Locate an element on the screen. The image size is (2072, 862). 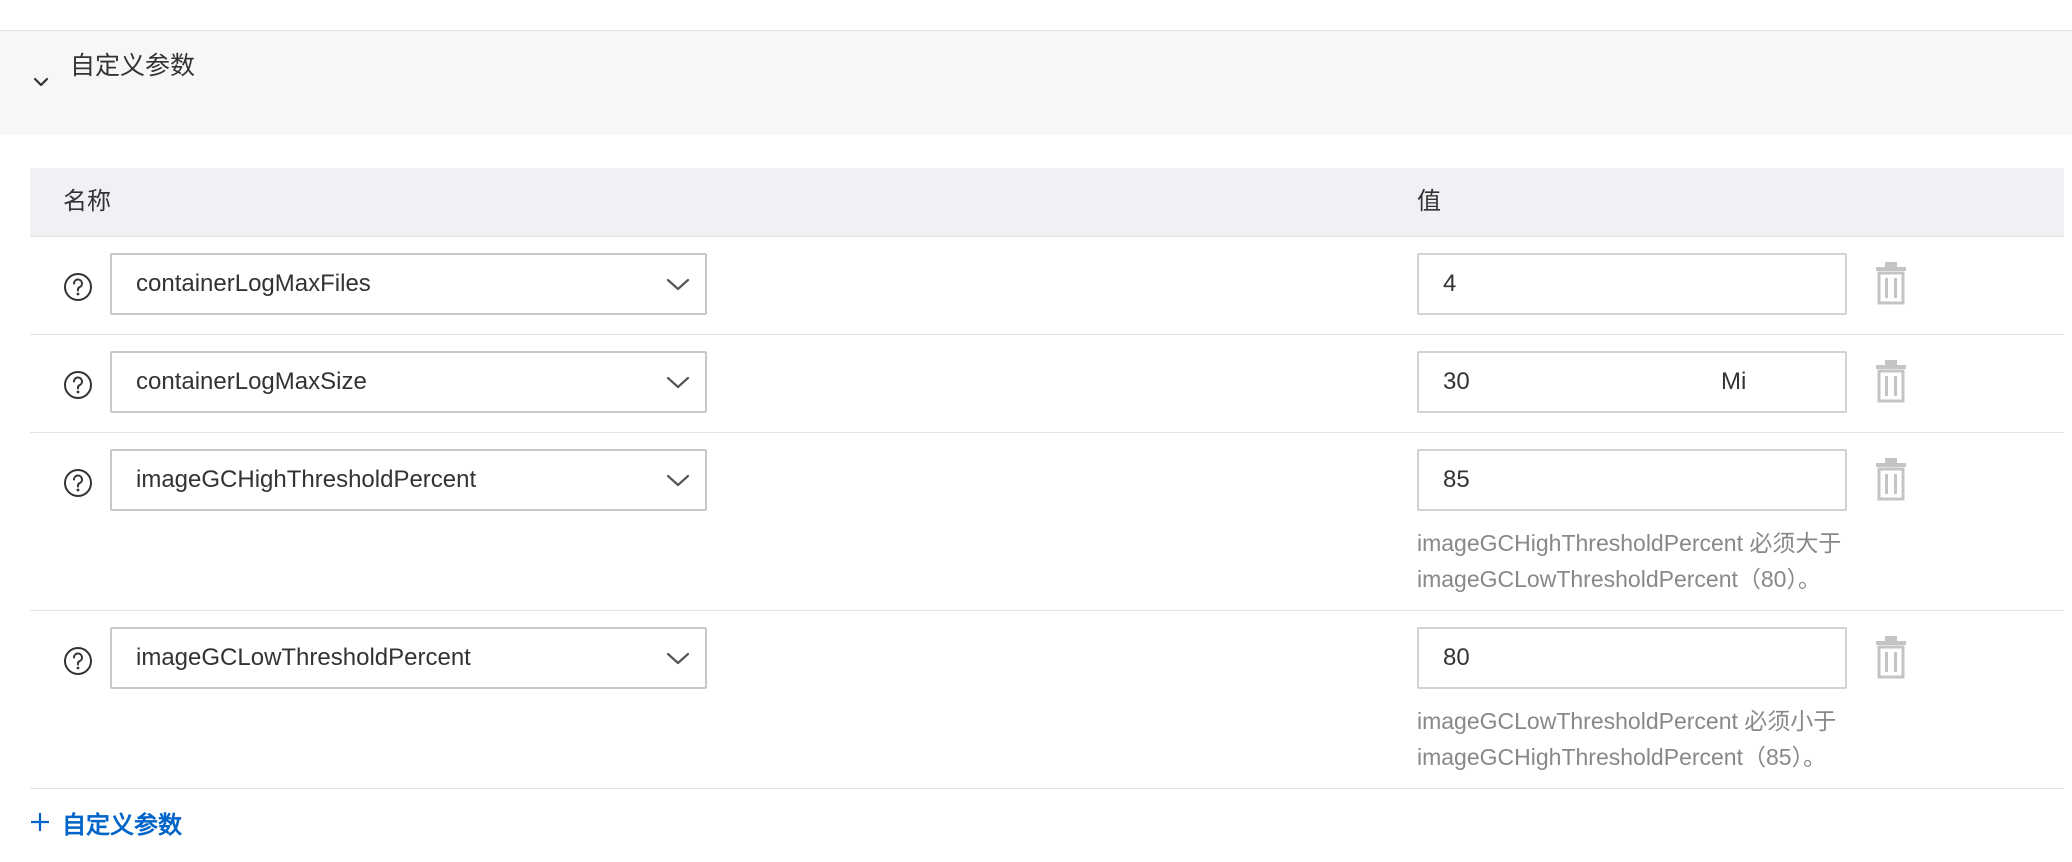
param-name-value: containerLogMaxFiles is located at coordinates (253, 283).